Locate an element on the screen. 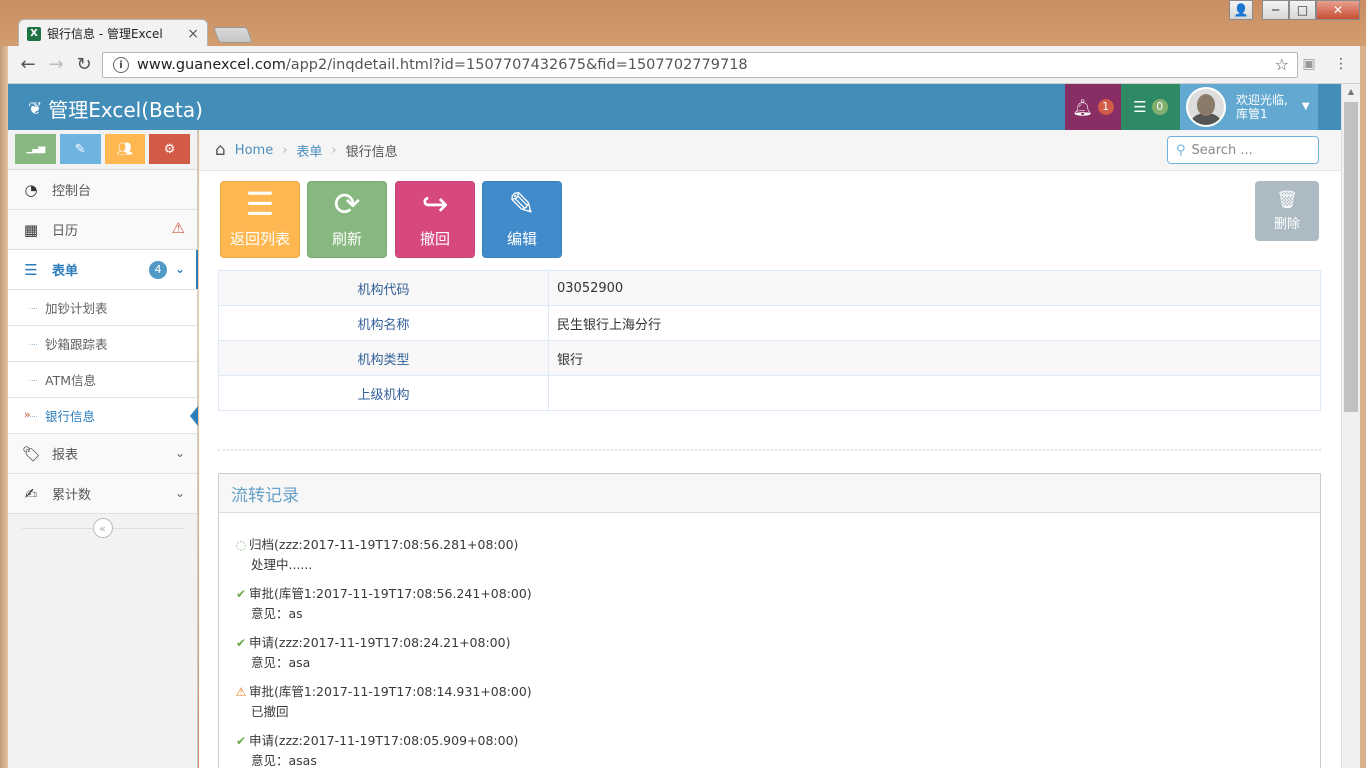 The height and width of the screenshot is (768, 1366). back-to-list-button: ☰ 返回列表 is located at coordinates (260, 219).